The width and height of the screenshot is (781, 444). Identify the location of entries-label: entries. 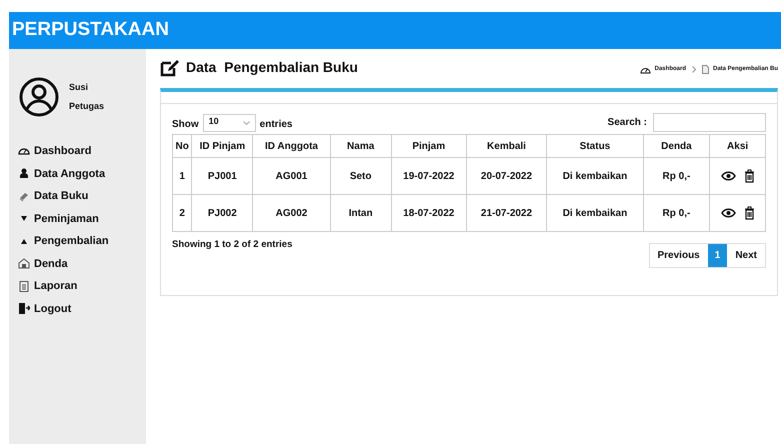
(276, 125).